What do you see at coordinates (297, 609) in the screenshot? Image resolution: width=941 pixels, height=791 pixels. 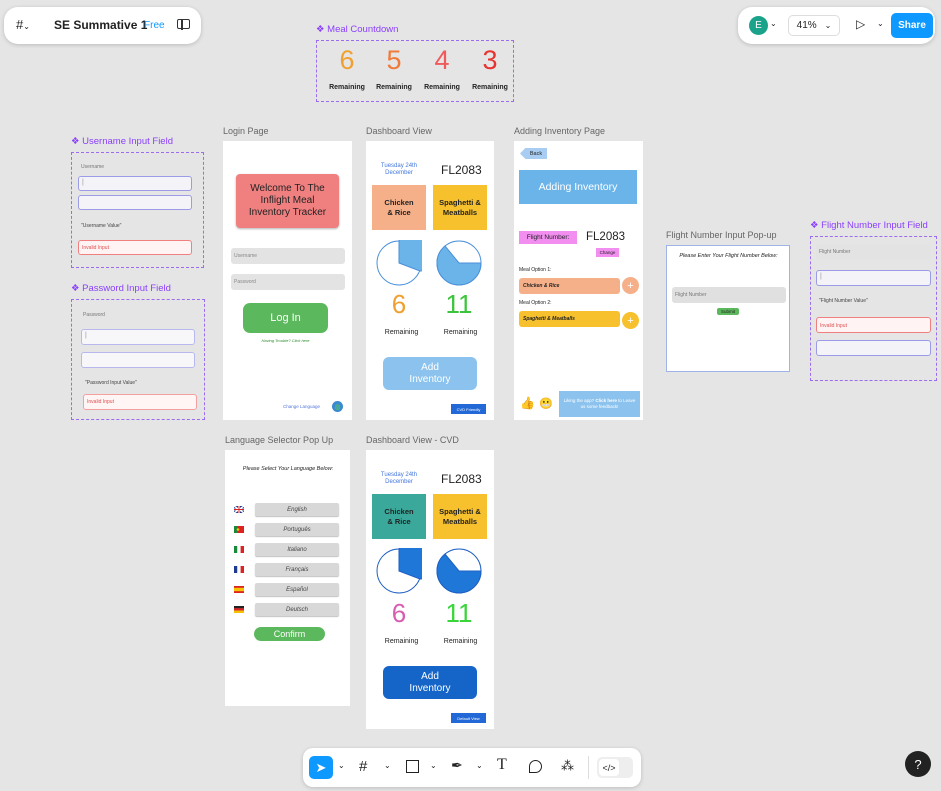 I see `language-option-deutsch: Deutsch` at bounding box center [297, 609].